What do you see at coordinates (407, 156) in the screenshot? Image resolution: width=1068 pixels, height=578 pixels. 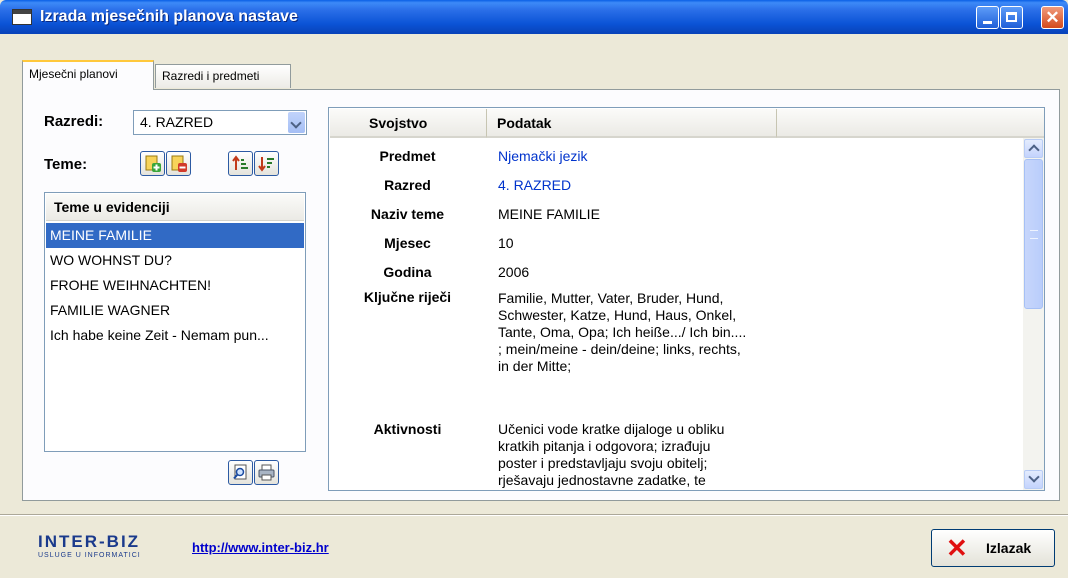 I see `property-name: Predmet` at bounding box center [407, 156].